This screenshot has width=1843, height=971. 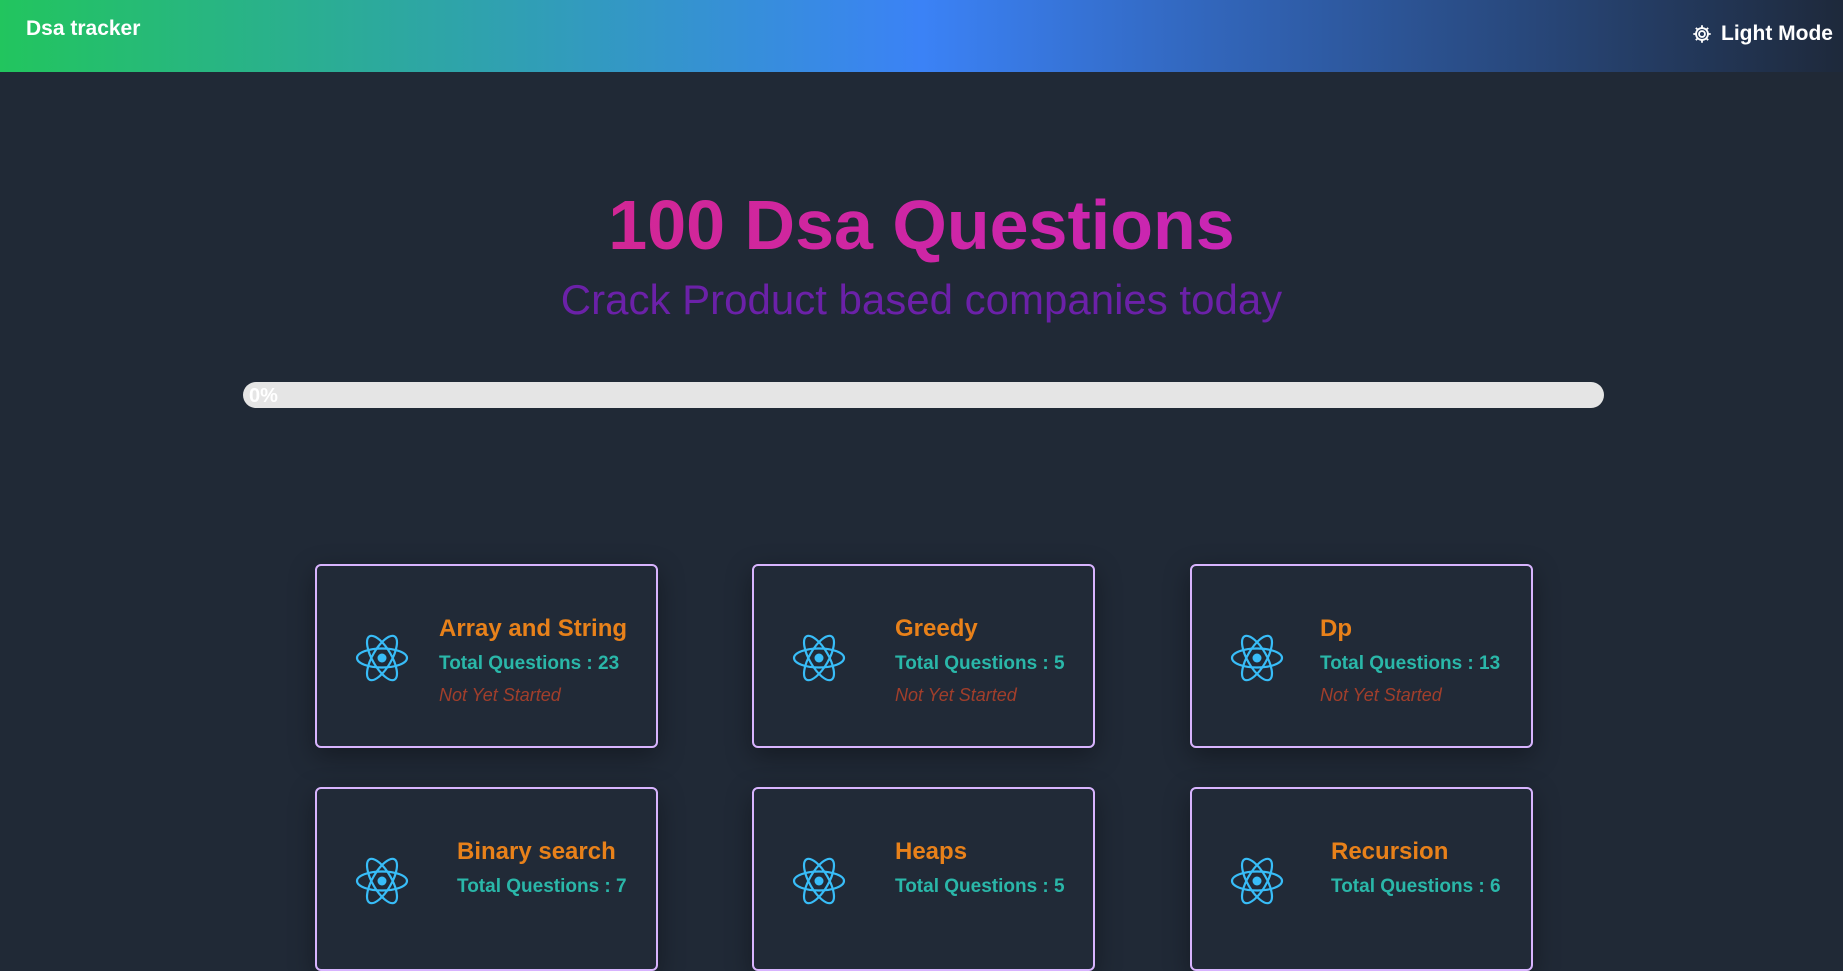 What do you see at coordinates (1416, 868) in the screenshot?
I see `topic-card-body: Recursion Total Questions : 6` at bounding box center [1416, 868].